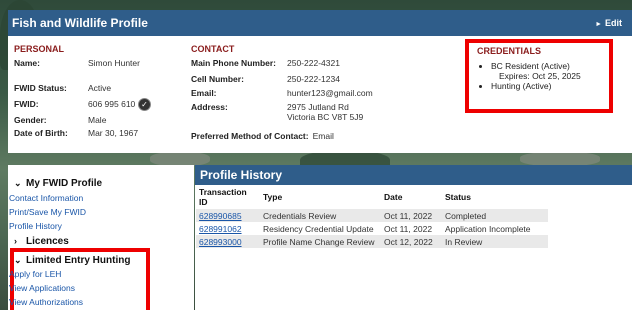 The width and height of the screenshot is (632, 310). Describe the element at coordinates (458, 197) in the screenshot. I see `column-header: Status` at that location.